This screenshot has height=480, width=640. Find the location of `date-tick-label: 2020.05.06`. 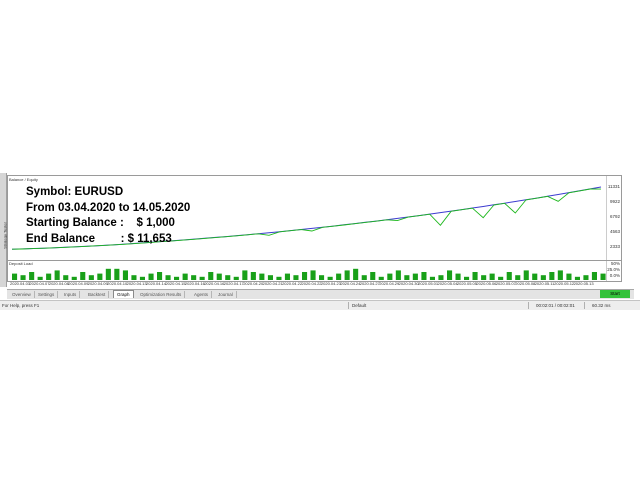

date-tick-label: 2020.05.06 is located at coordinates (486, 283).